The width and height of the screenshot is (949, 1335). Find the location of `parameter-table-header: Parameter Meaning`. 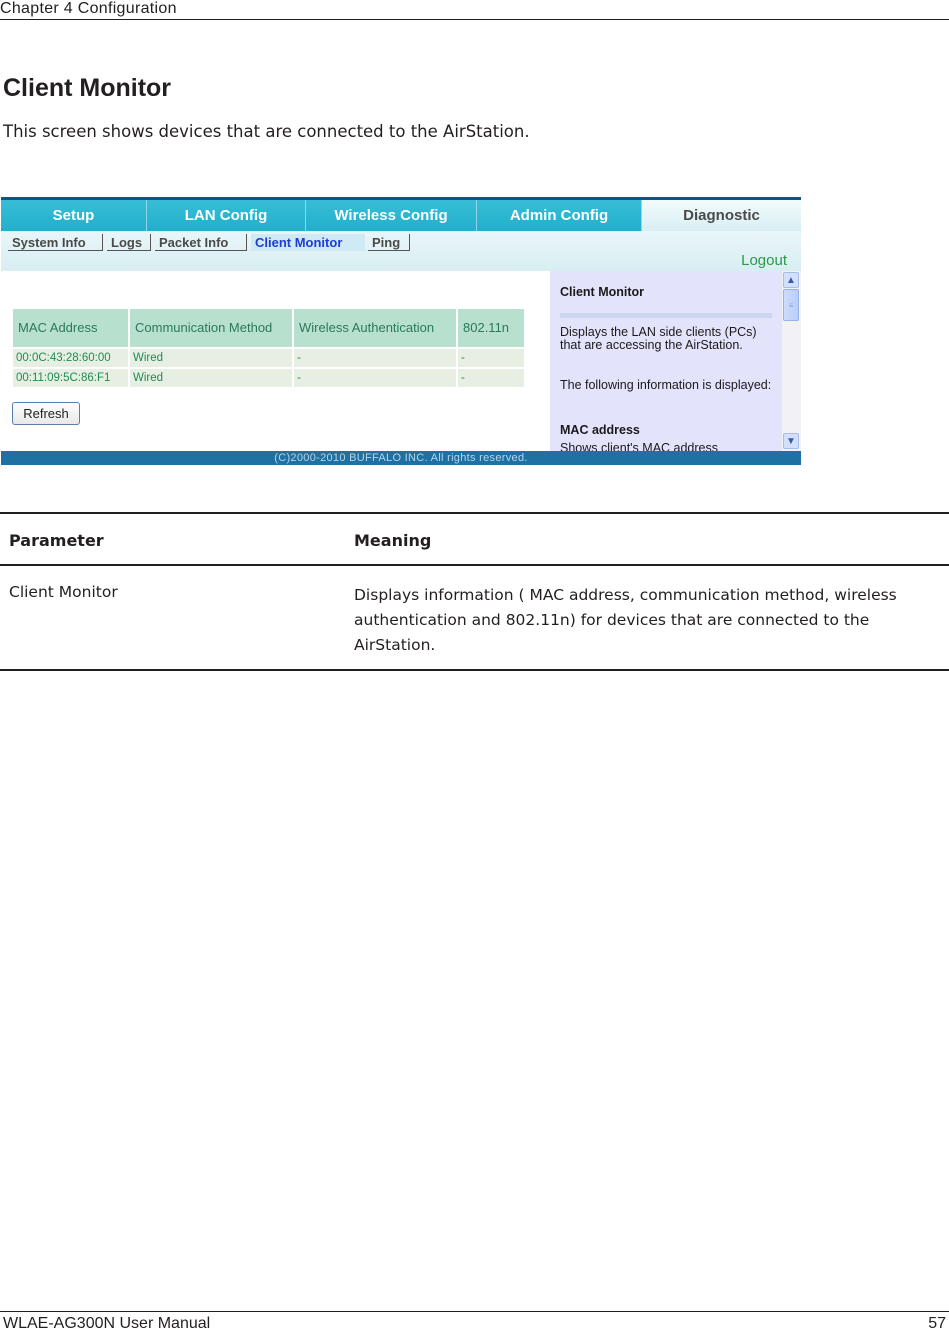

parameter-table-header: Parameter Meaning is located at coordinates (474, 540).